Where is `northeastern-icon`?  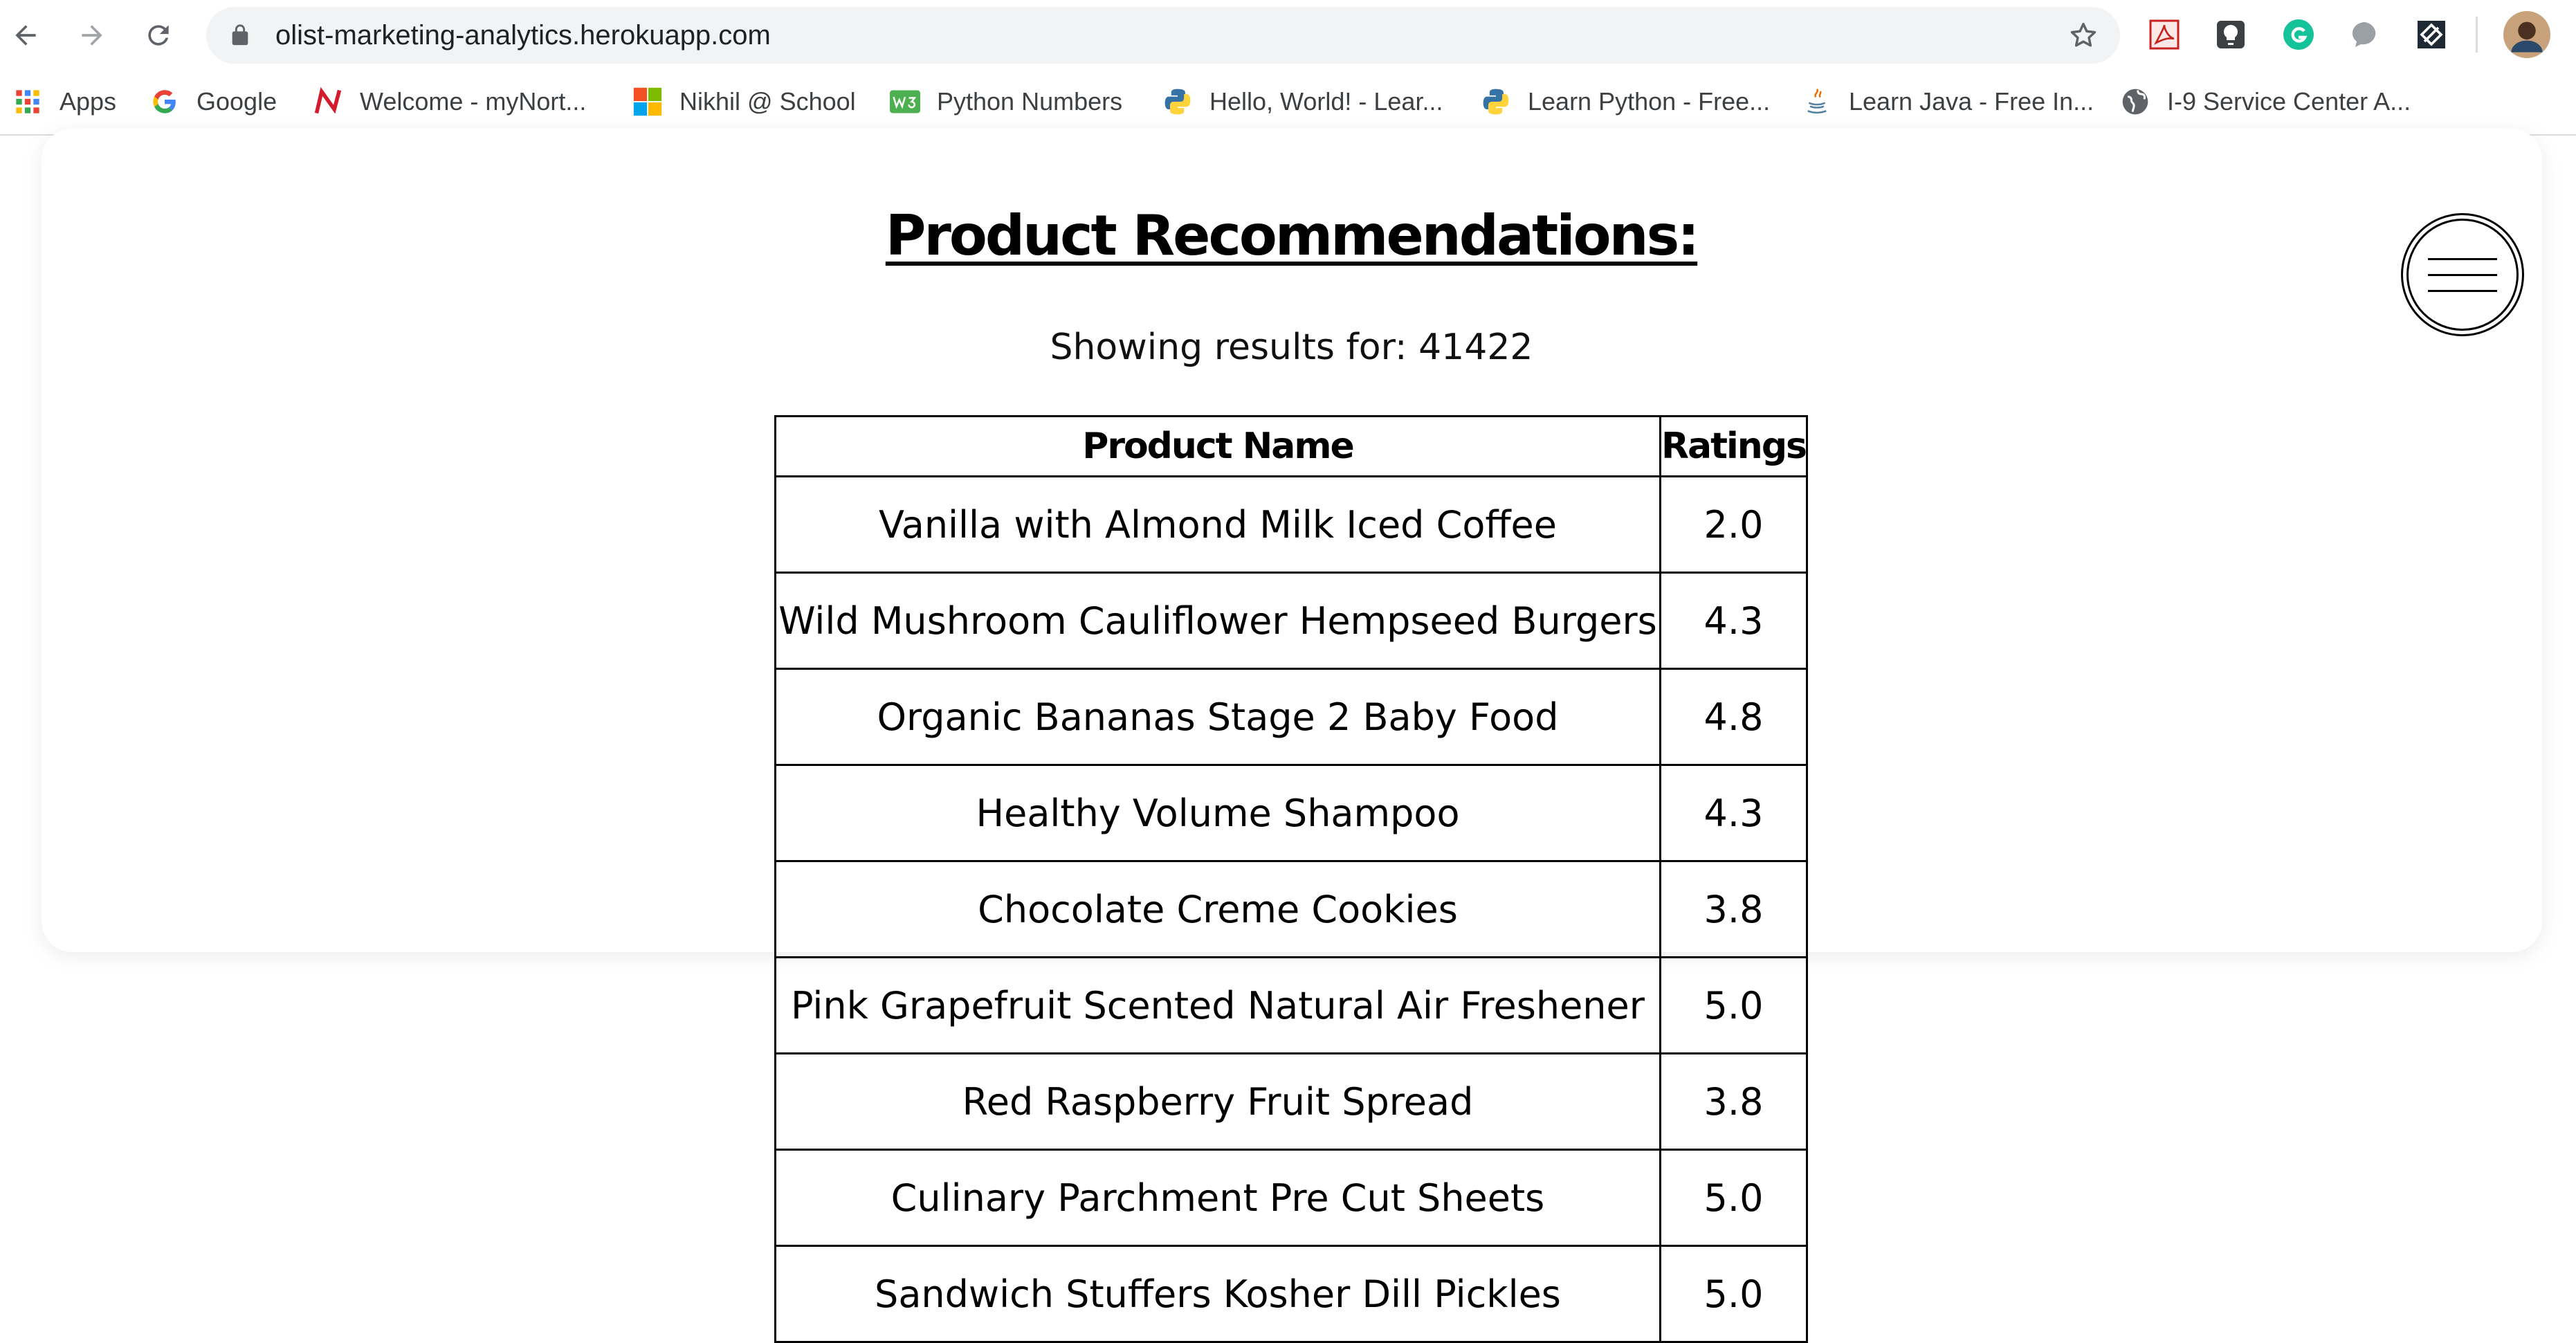
northeastern-icon is located at coordinates (328, 101).